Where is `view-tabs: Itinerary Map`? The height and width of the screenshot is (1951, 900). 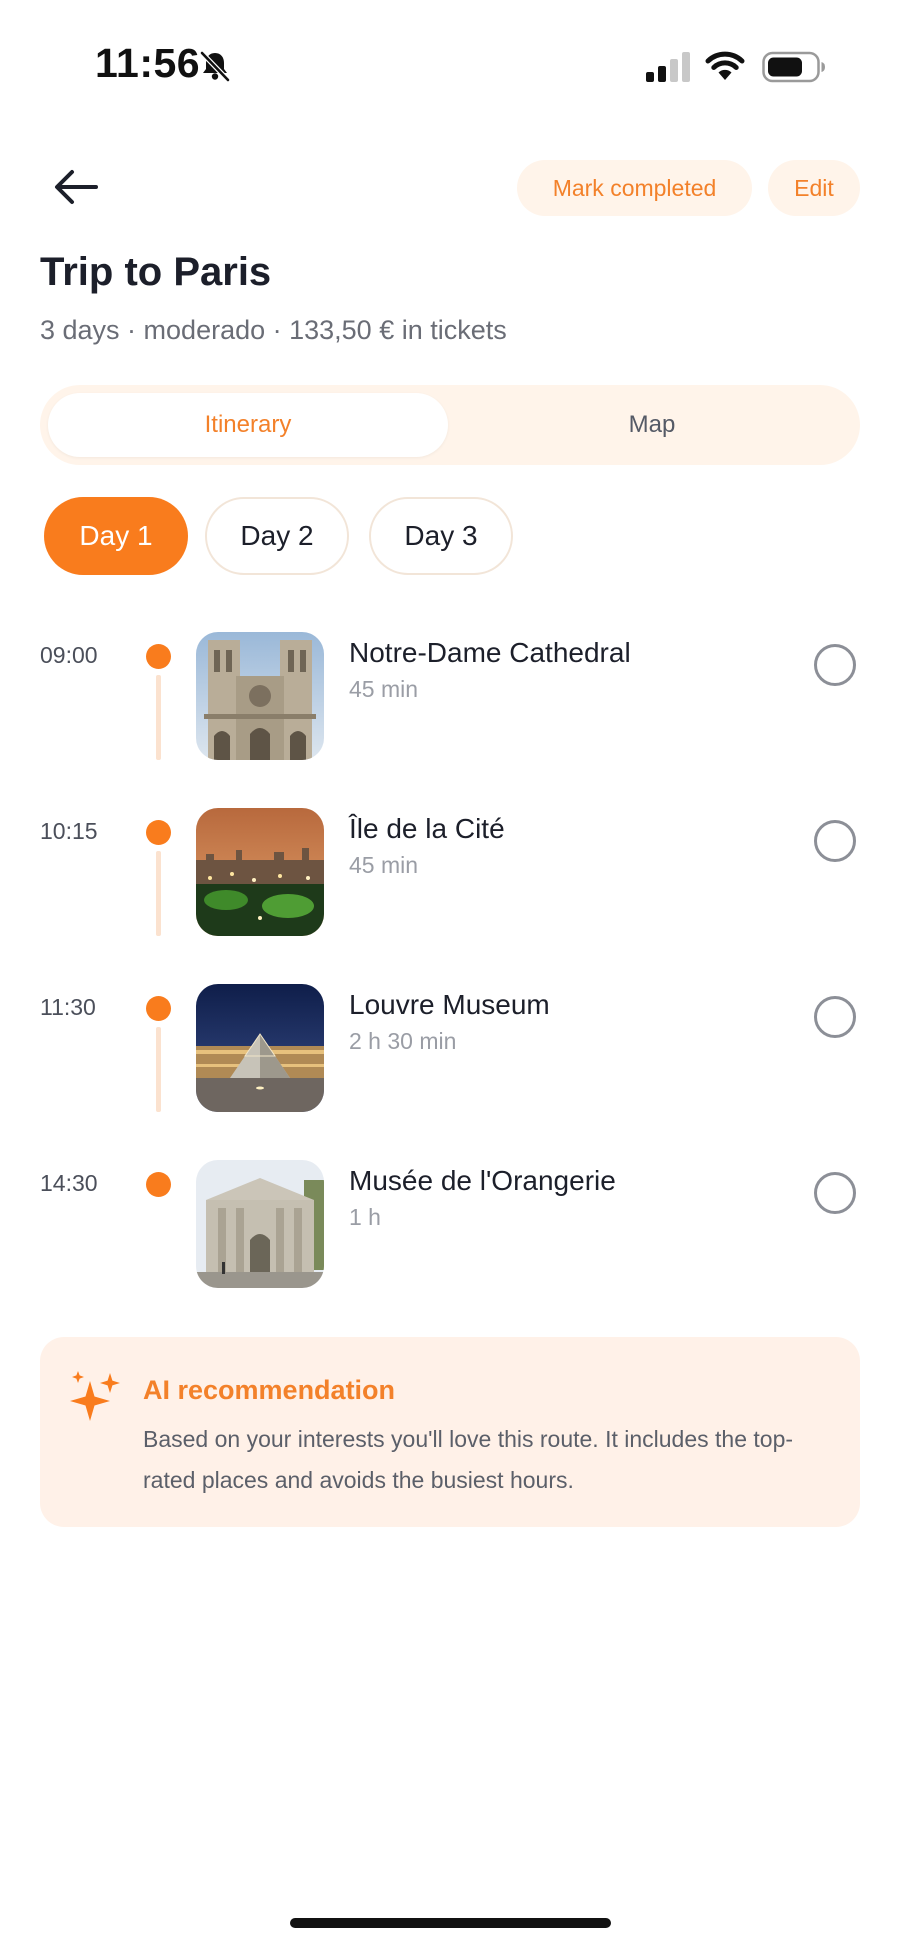
view-tabs: Itinerary Map is located at coordinates (450, 425).